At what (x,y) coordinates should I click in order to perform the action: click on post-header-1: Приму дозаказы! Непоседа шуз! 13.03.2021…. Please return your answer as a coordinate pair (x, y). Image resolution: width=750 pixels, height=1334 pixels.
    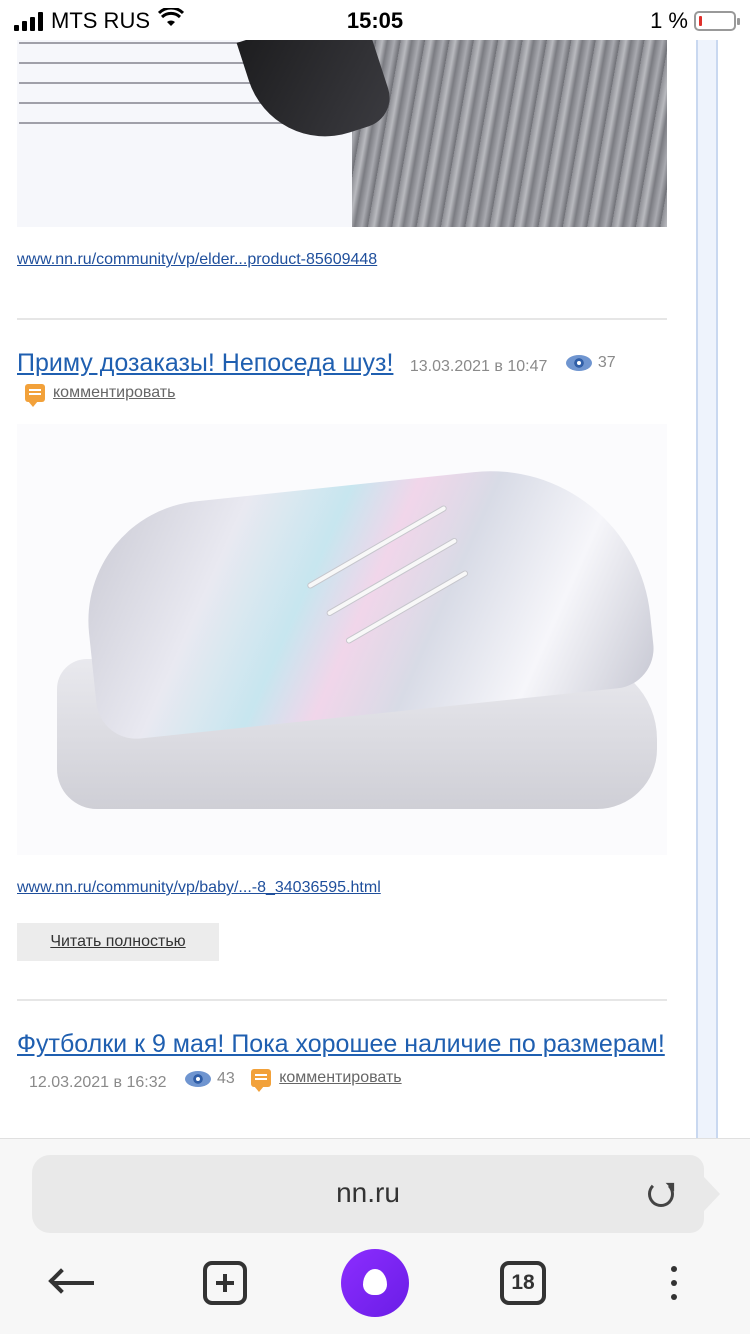
    Looking at the image, I should click on (342, 365).